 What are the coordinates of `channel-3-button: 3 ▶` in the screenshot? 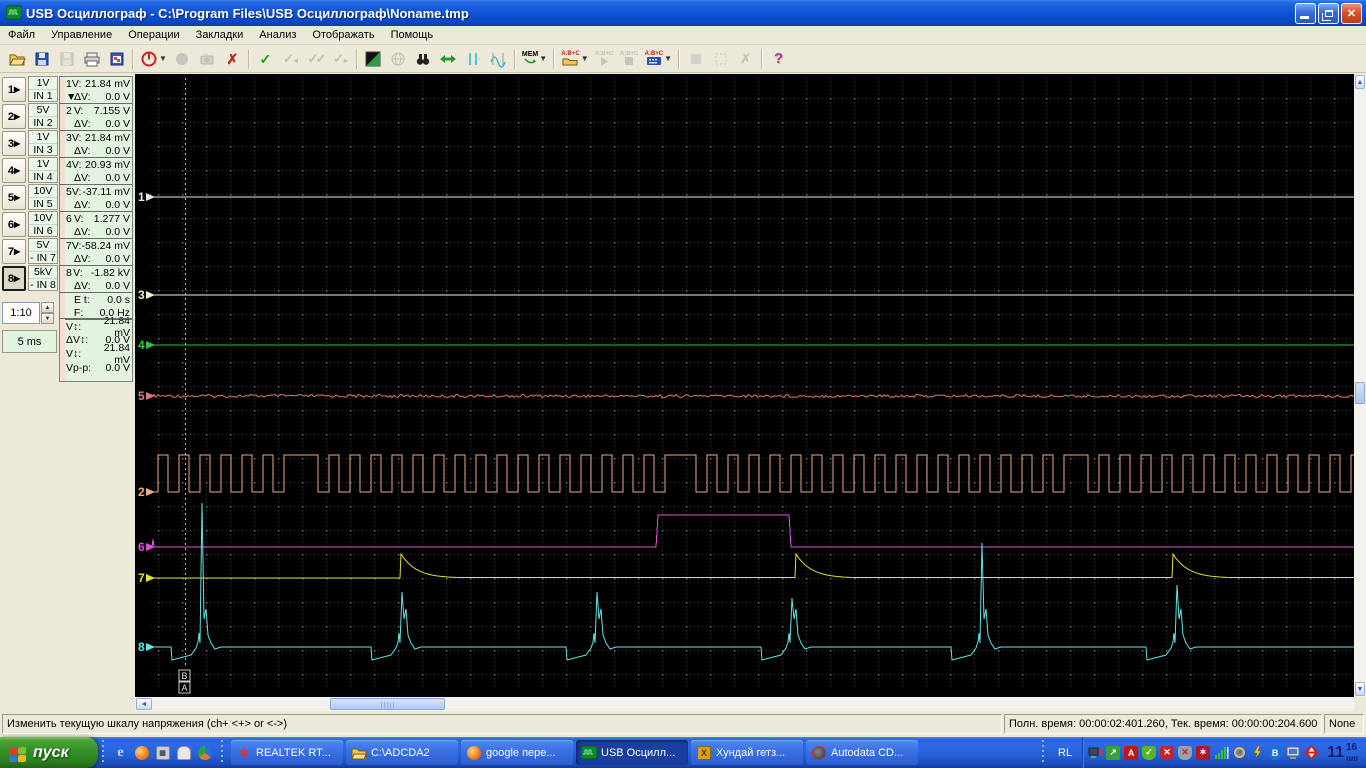 It's located at (14, 143).